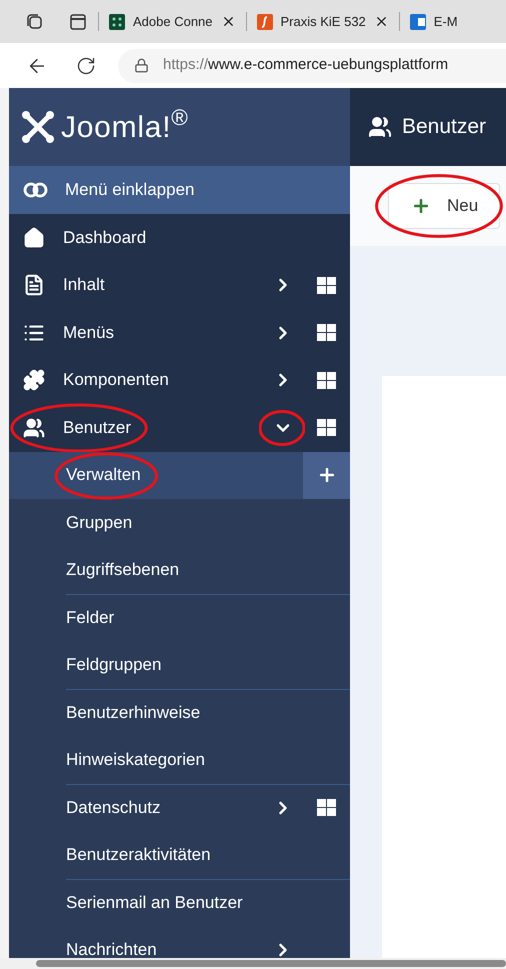 The width and height of the screenshot is (506, 969). Describe the element at coordinates (114, 664) in the screenshot. I see `menu-item: Feldgruppen` at that location.